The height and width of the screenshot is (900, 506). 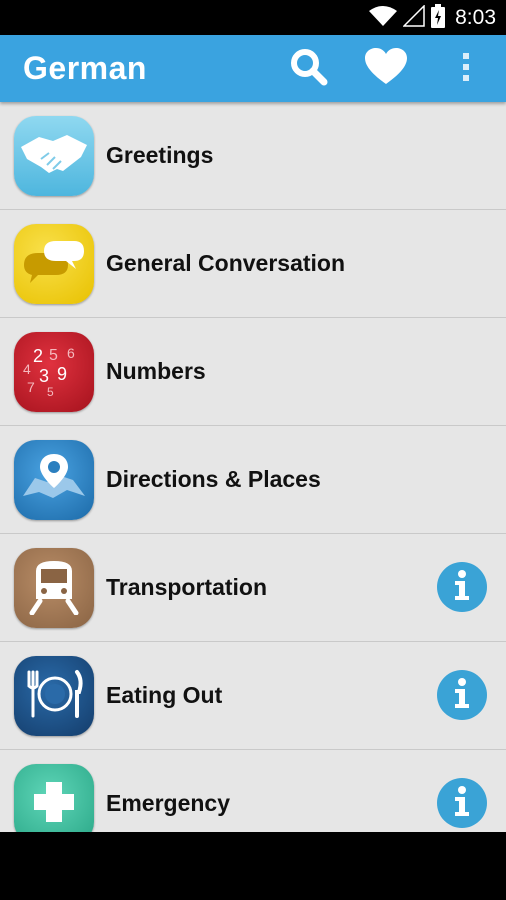 I want to click on item-label: General Conversation, so click(x=226, y=263).